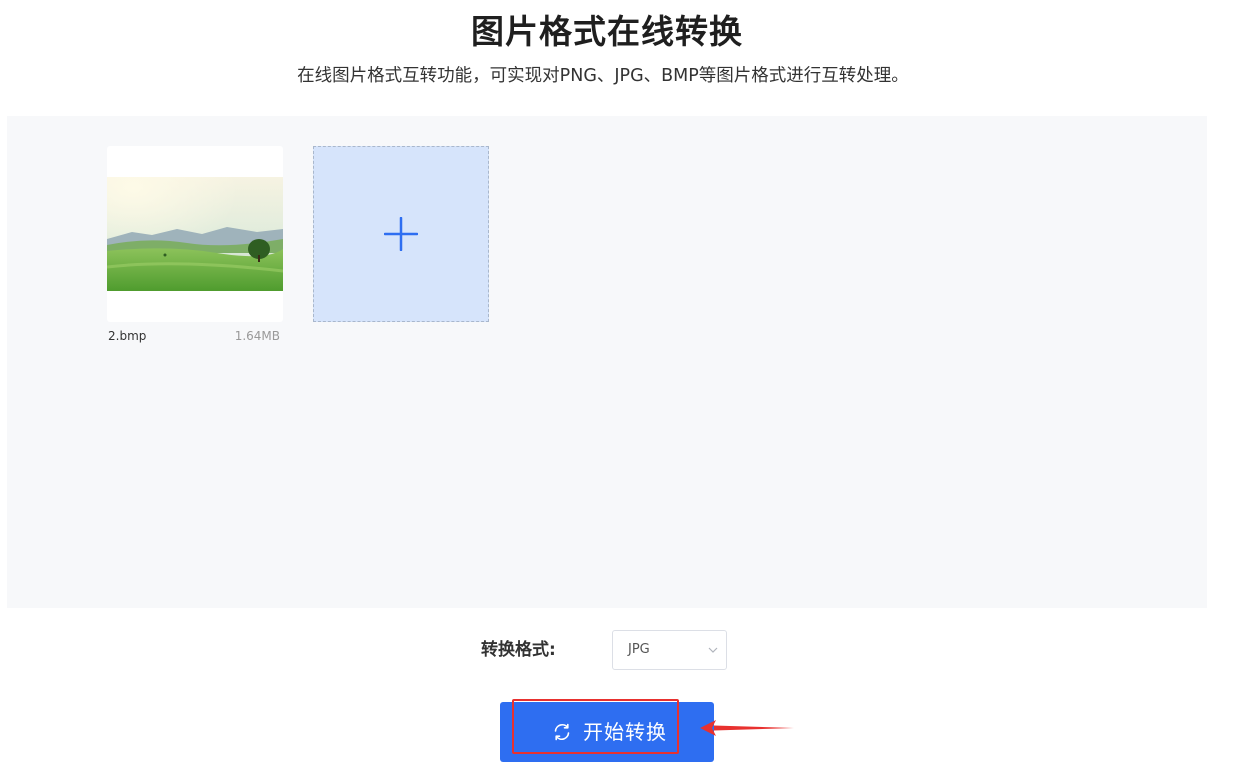 Image resolution: width=1252 pixels, height=771 pixels. What do you see at coordinates (518, 650) in the screenshot?
I see `format-label: 转换格式:` at bounding box center [518, 650].